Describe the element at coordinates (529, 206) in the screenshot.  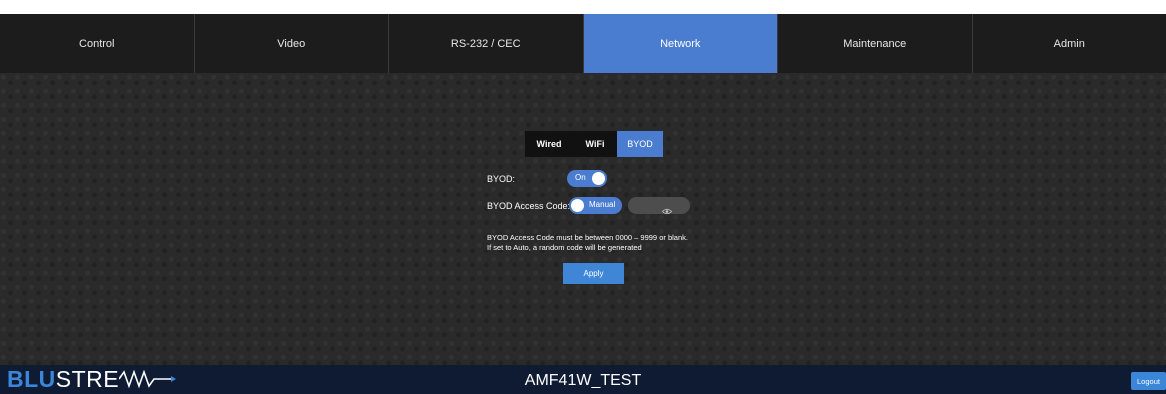
I see `access-code-label: BYOD Access Code:` at that location.